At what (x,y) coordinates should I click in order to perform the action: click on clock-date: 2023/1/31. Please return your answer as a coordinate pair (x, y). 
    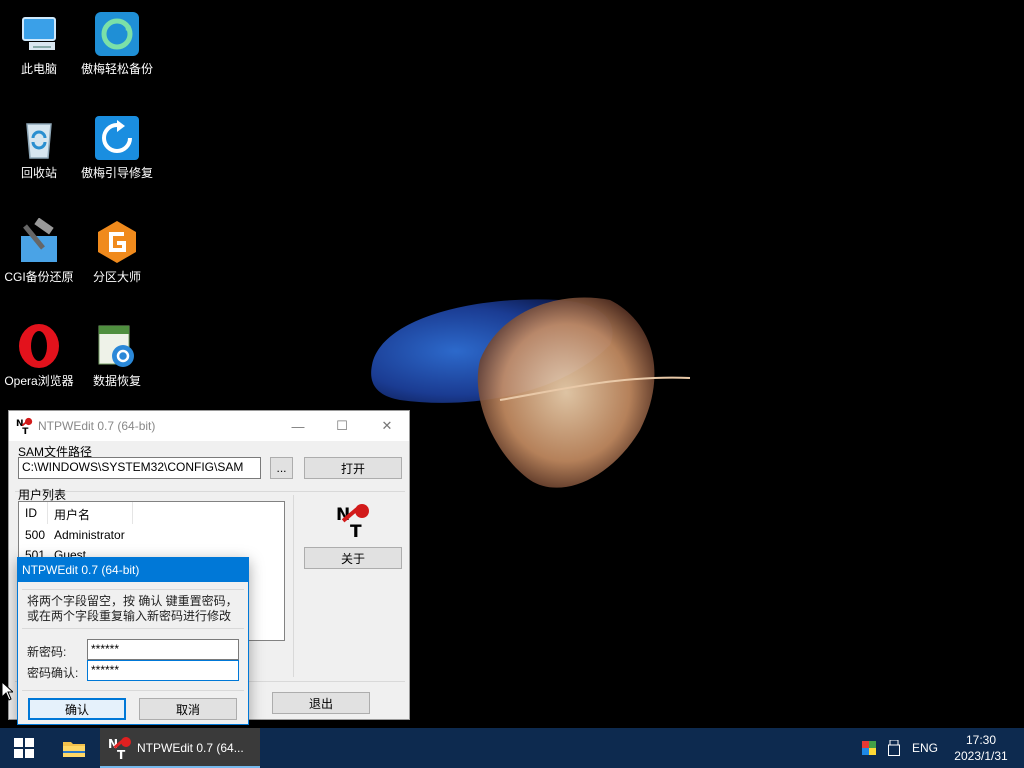
    Looking at the image, I should click on (981, 756).